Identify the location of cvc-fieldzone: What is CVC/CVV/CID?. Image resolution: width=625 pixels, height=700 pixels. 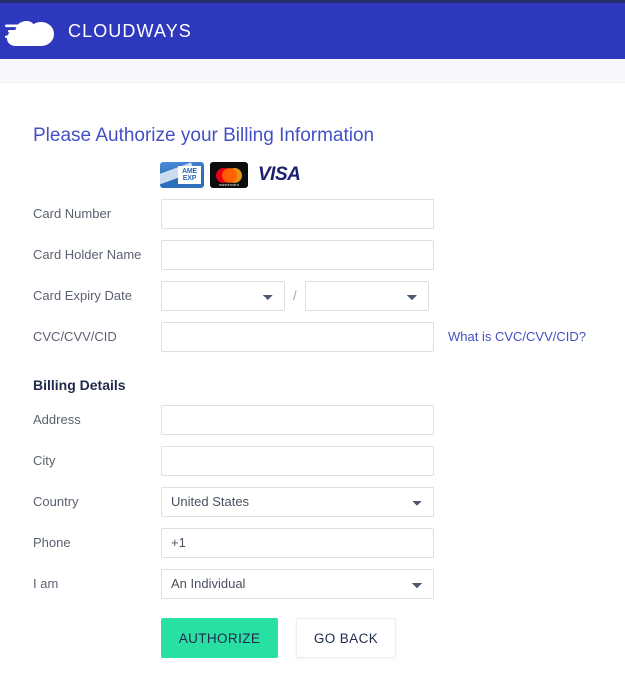
(373, 336).